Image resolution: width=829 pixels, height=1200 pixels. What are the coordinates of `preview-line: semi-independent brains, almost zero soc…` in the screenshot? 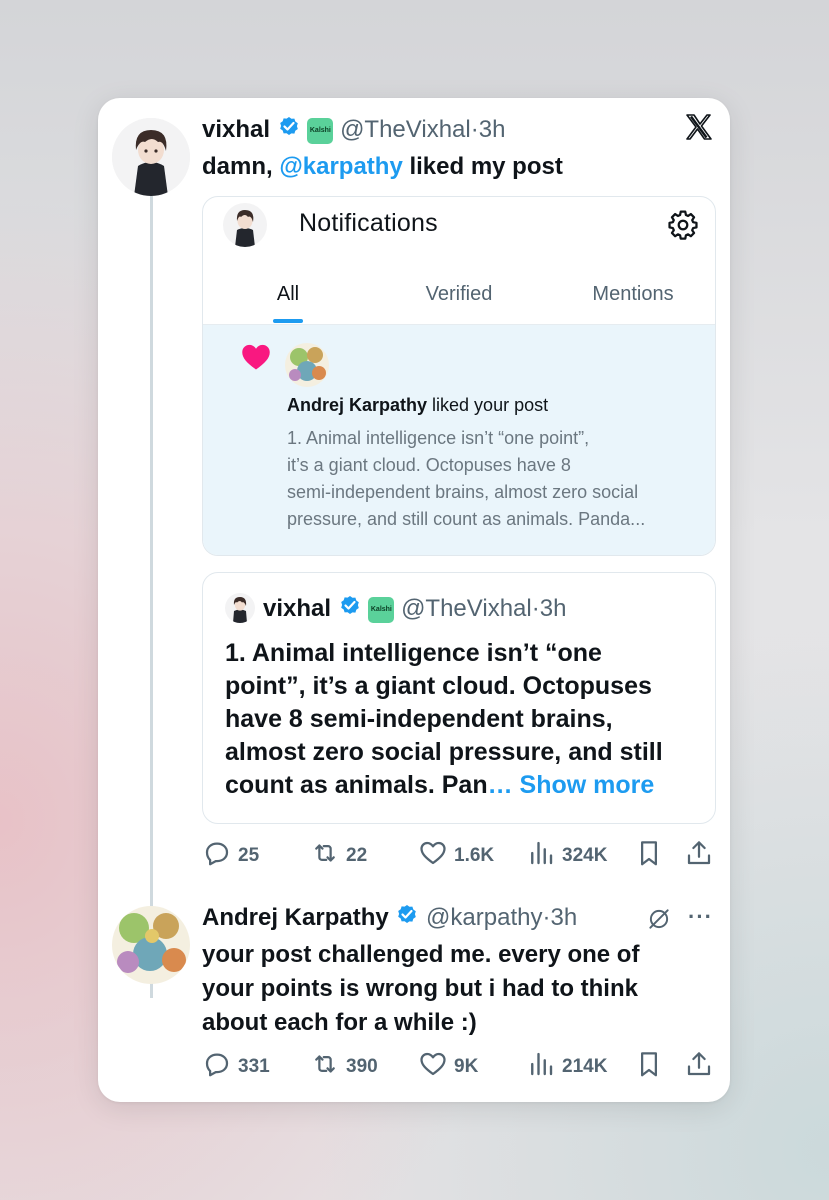 It's located at (463, 492).